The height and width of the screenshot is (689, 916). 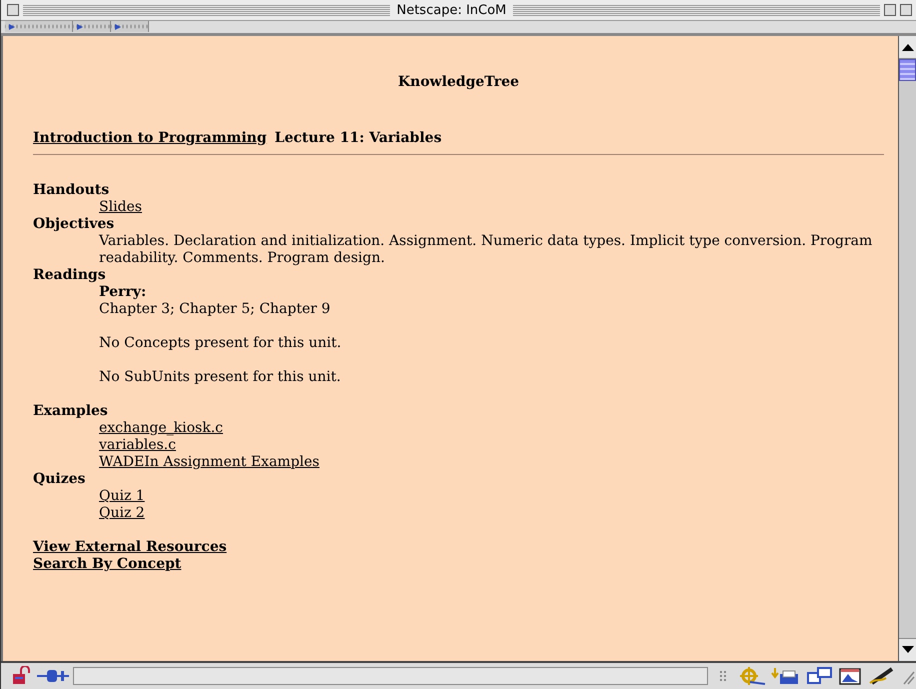 I want to click on site-title: KnowledgeTree, so click(x=459, y=82).